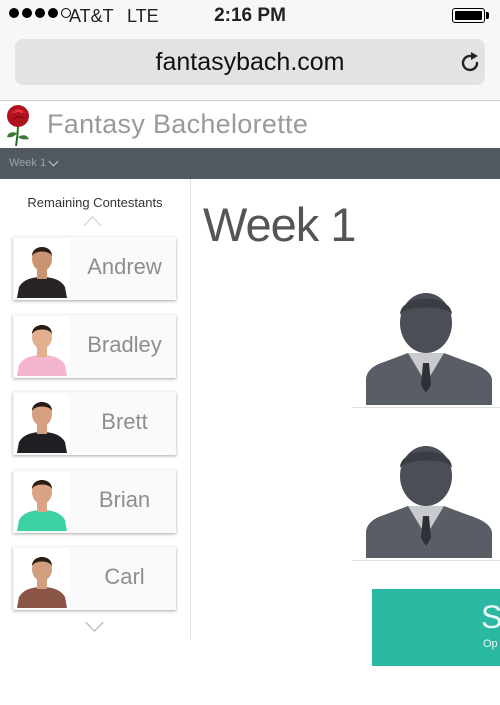 This screenshot has height=705, width=500. I want to click on status-bar: AT&T LTE 2:16 PM, so click(250, 17).